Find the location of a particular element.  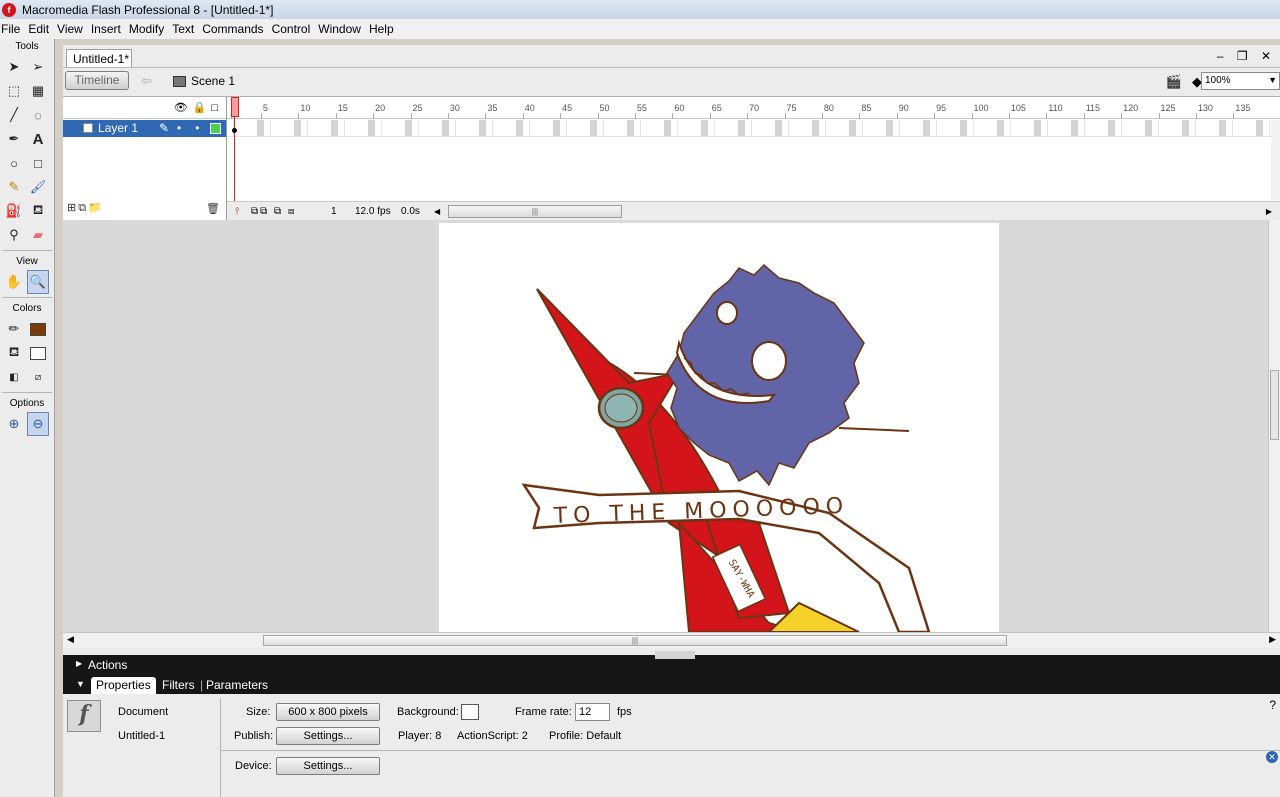

layer-header-icons: 👁🔒□ is located at coordinates (198, 107).